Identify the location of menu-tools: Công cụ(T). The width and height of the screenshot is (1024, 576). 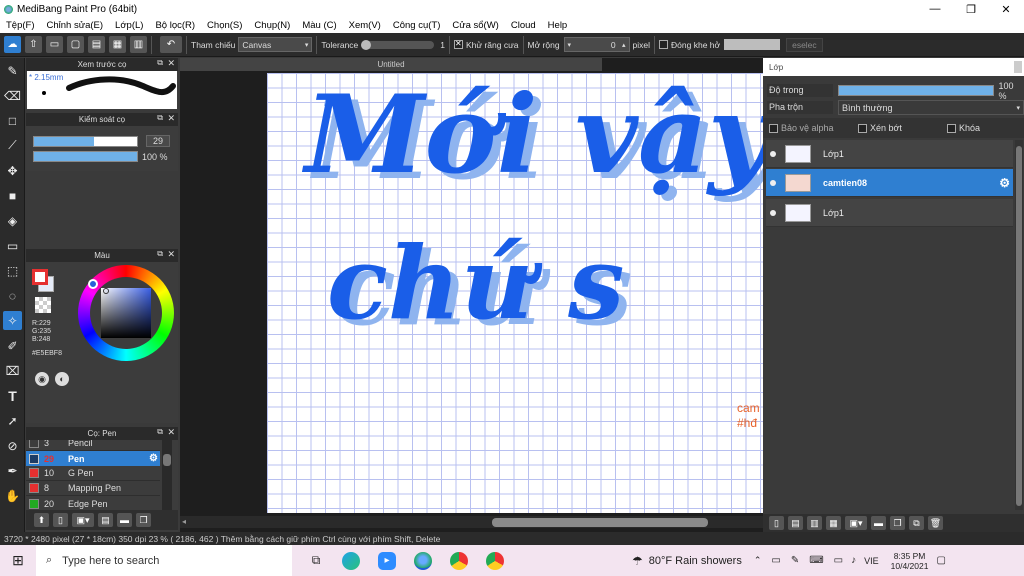
(417, 25).